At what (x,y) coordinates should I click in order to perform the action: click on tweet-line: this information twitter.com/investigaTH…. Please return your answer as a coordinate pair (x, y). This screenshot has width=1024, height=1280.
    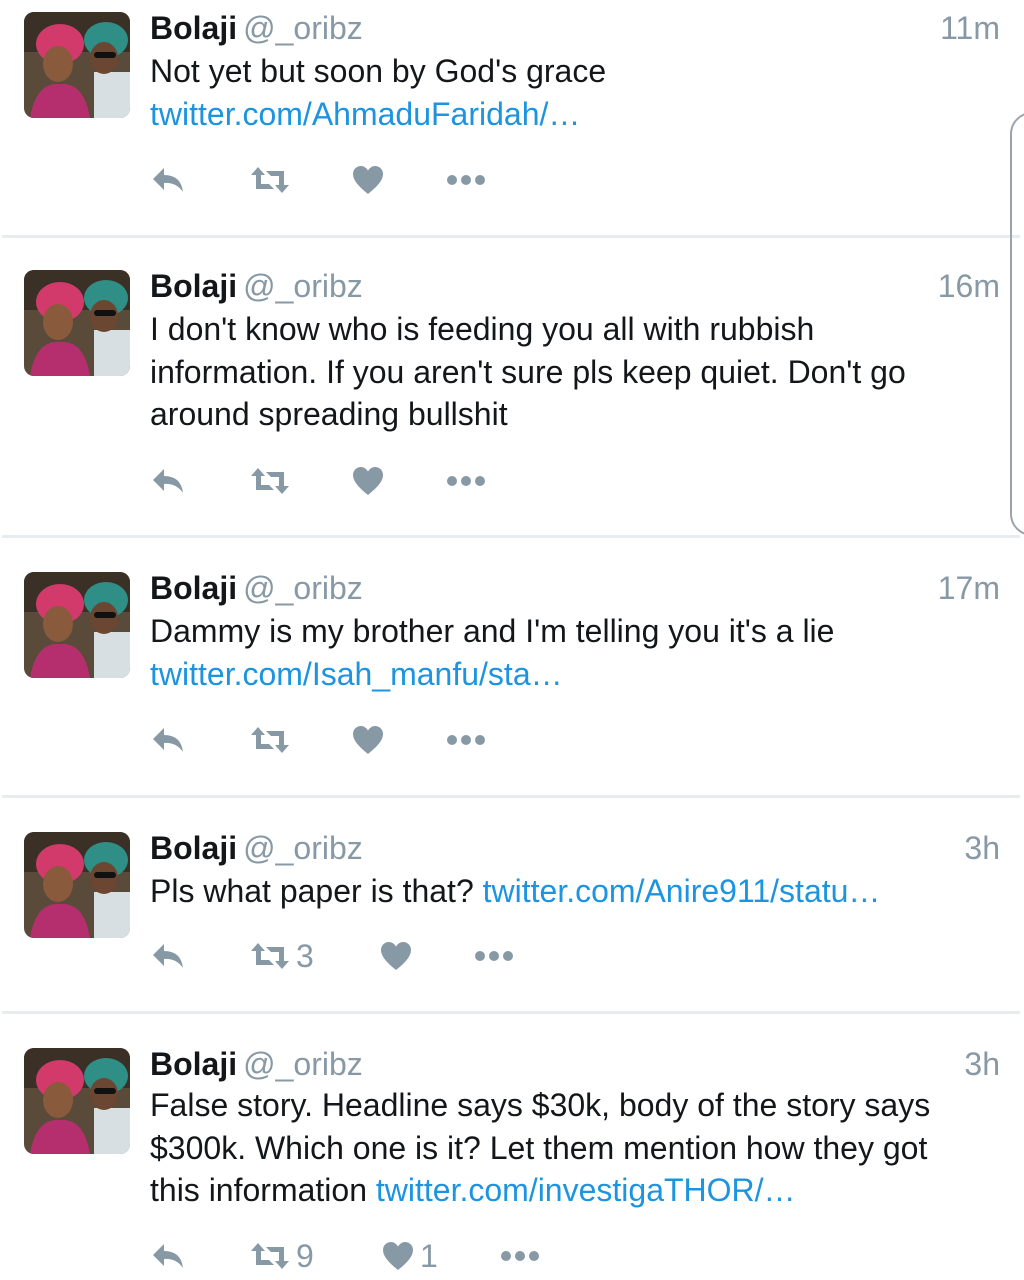
    Looking at the image, I should click on (570, 1190).